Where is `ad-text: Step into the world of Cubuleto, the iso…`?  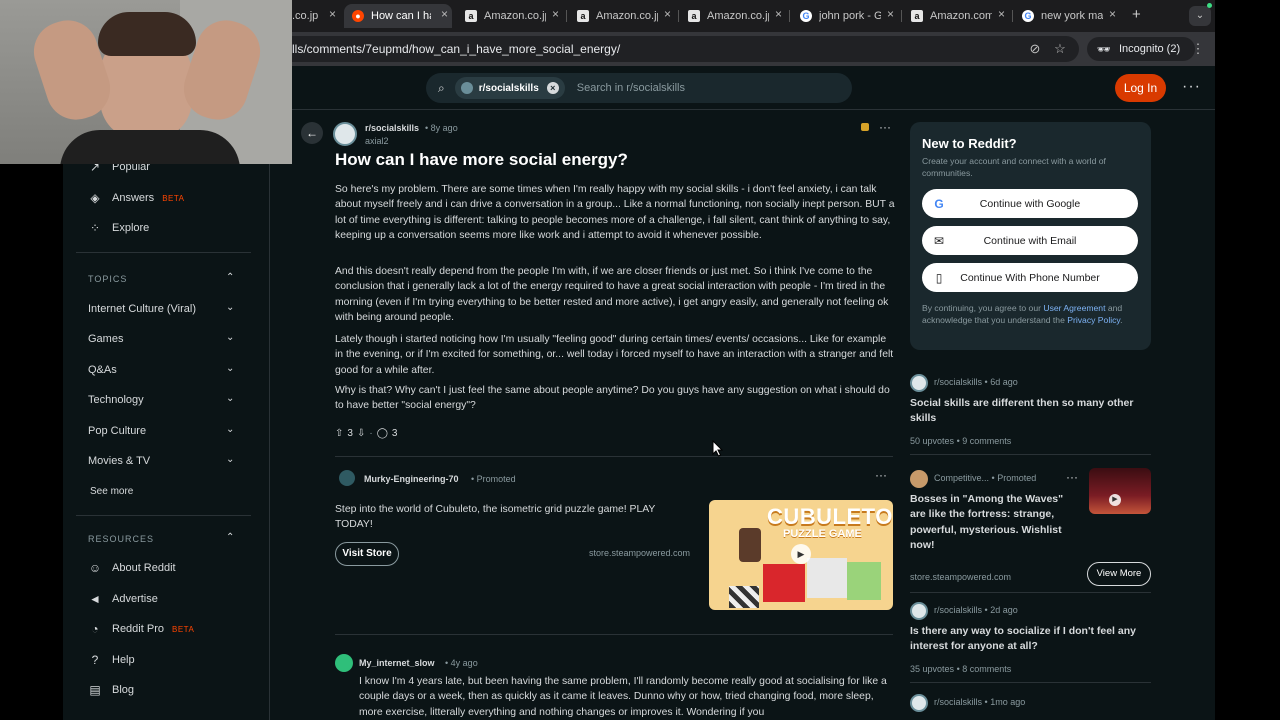 ad-text: Step into the world of Cubuleto, the iso… is located at coordinates (515, 517).